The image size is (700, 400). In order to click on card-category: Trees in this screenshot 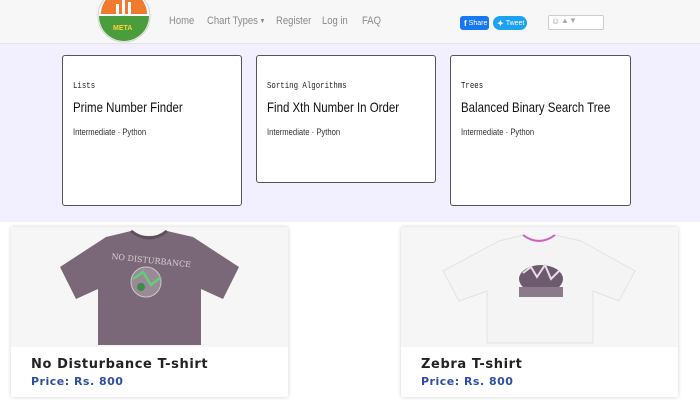, I will do `click(472, 86)`.